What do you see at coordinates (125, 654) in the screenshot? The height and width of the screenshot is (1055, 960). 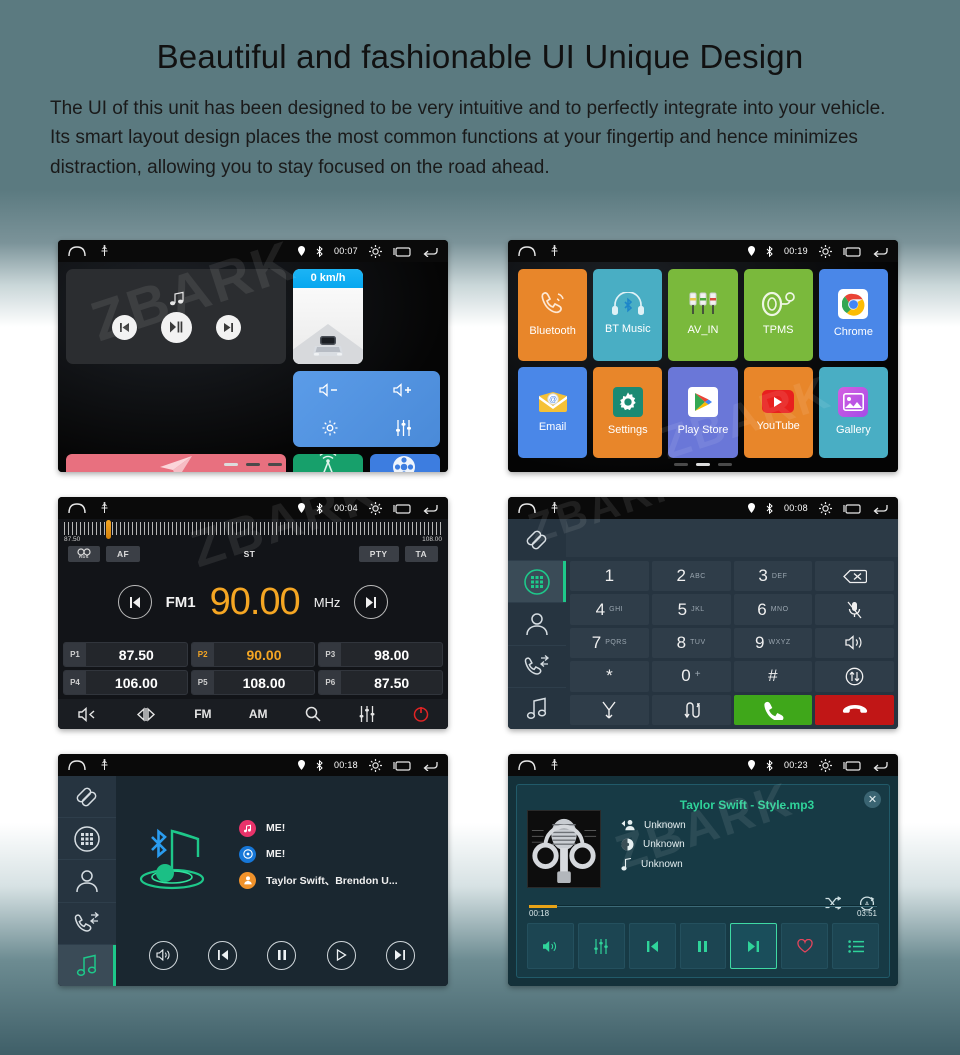 I see `preset-button: P1 87.50` at bounding box center [125, 654].